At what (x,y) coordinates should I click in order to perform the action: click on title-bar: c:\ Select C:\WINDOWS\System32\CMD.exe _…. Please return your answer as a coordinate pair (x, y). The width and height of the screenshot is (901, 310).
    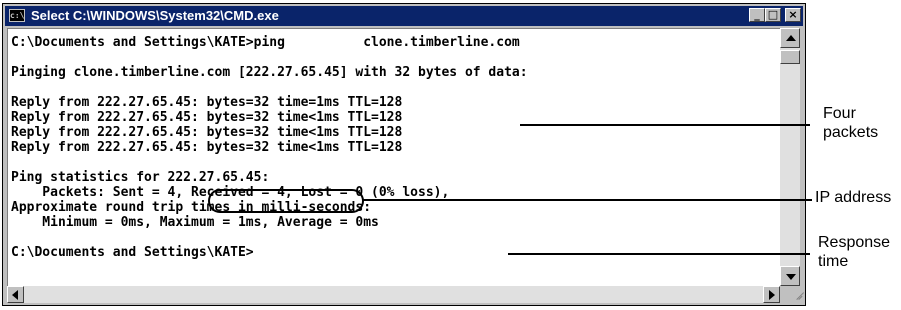
    Looking at the image, I should click on (404, 16).